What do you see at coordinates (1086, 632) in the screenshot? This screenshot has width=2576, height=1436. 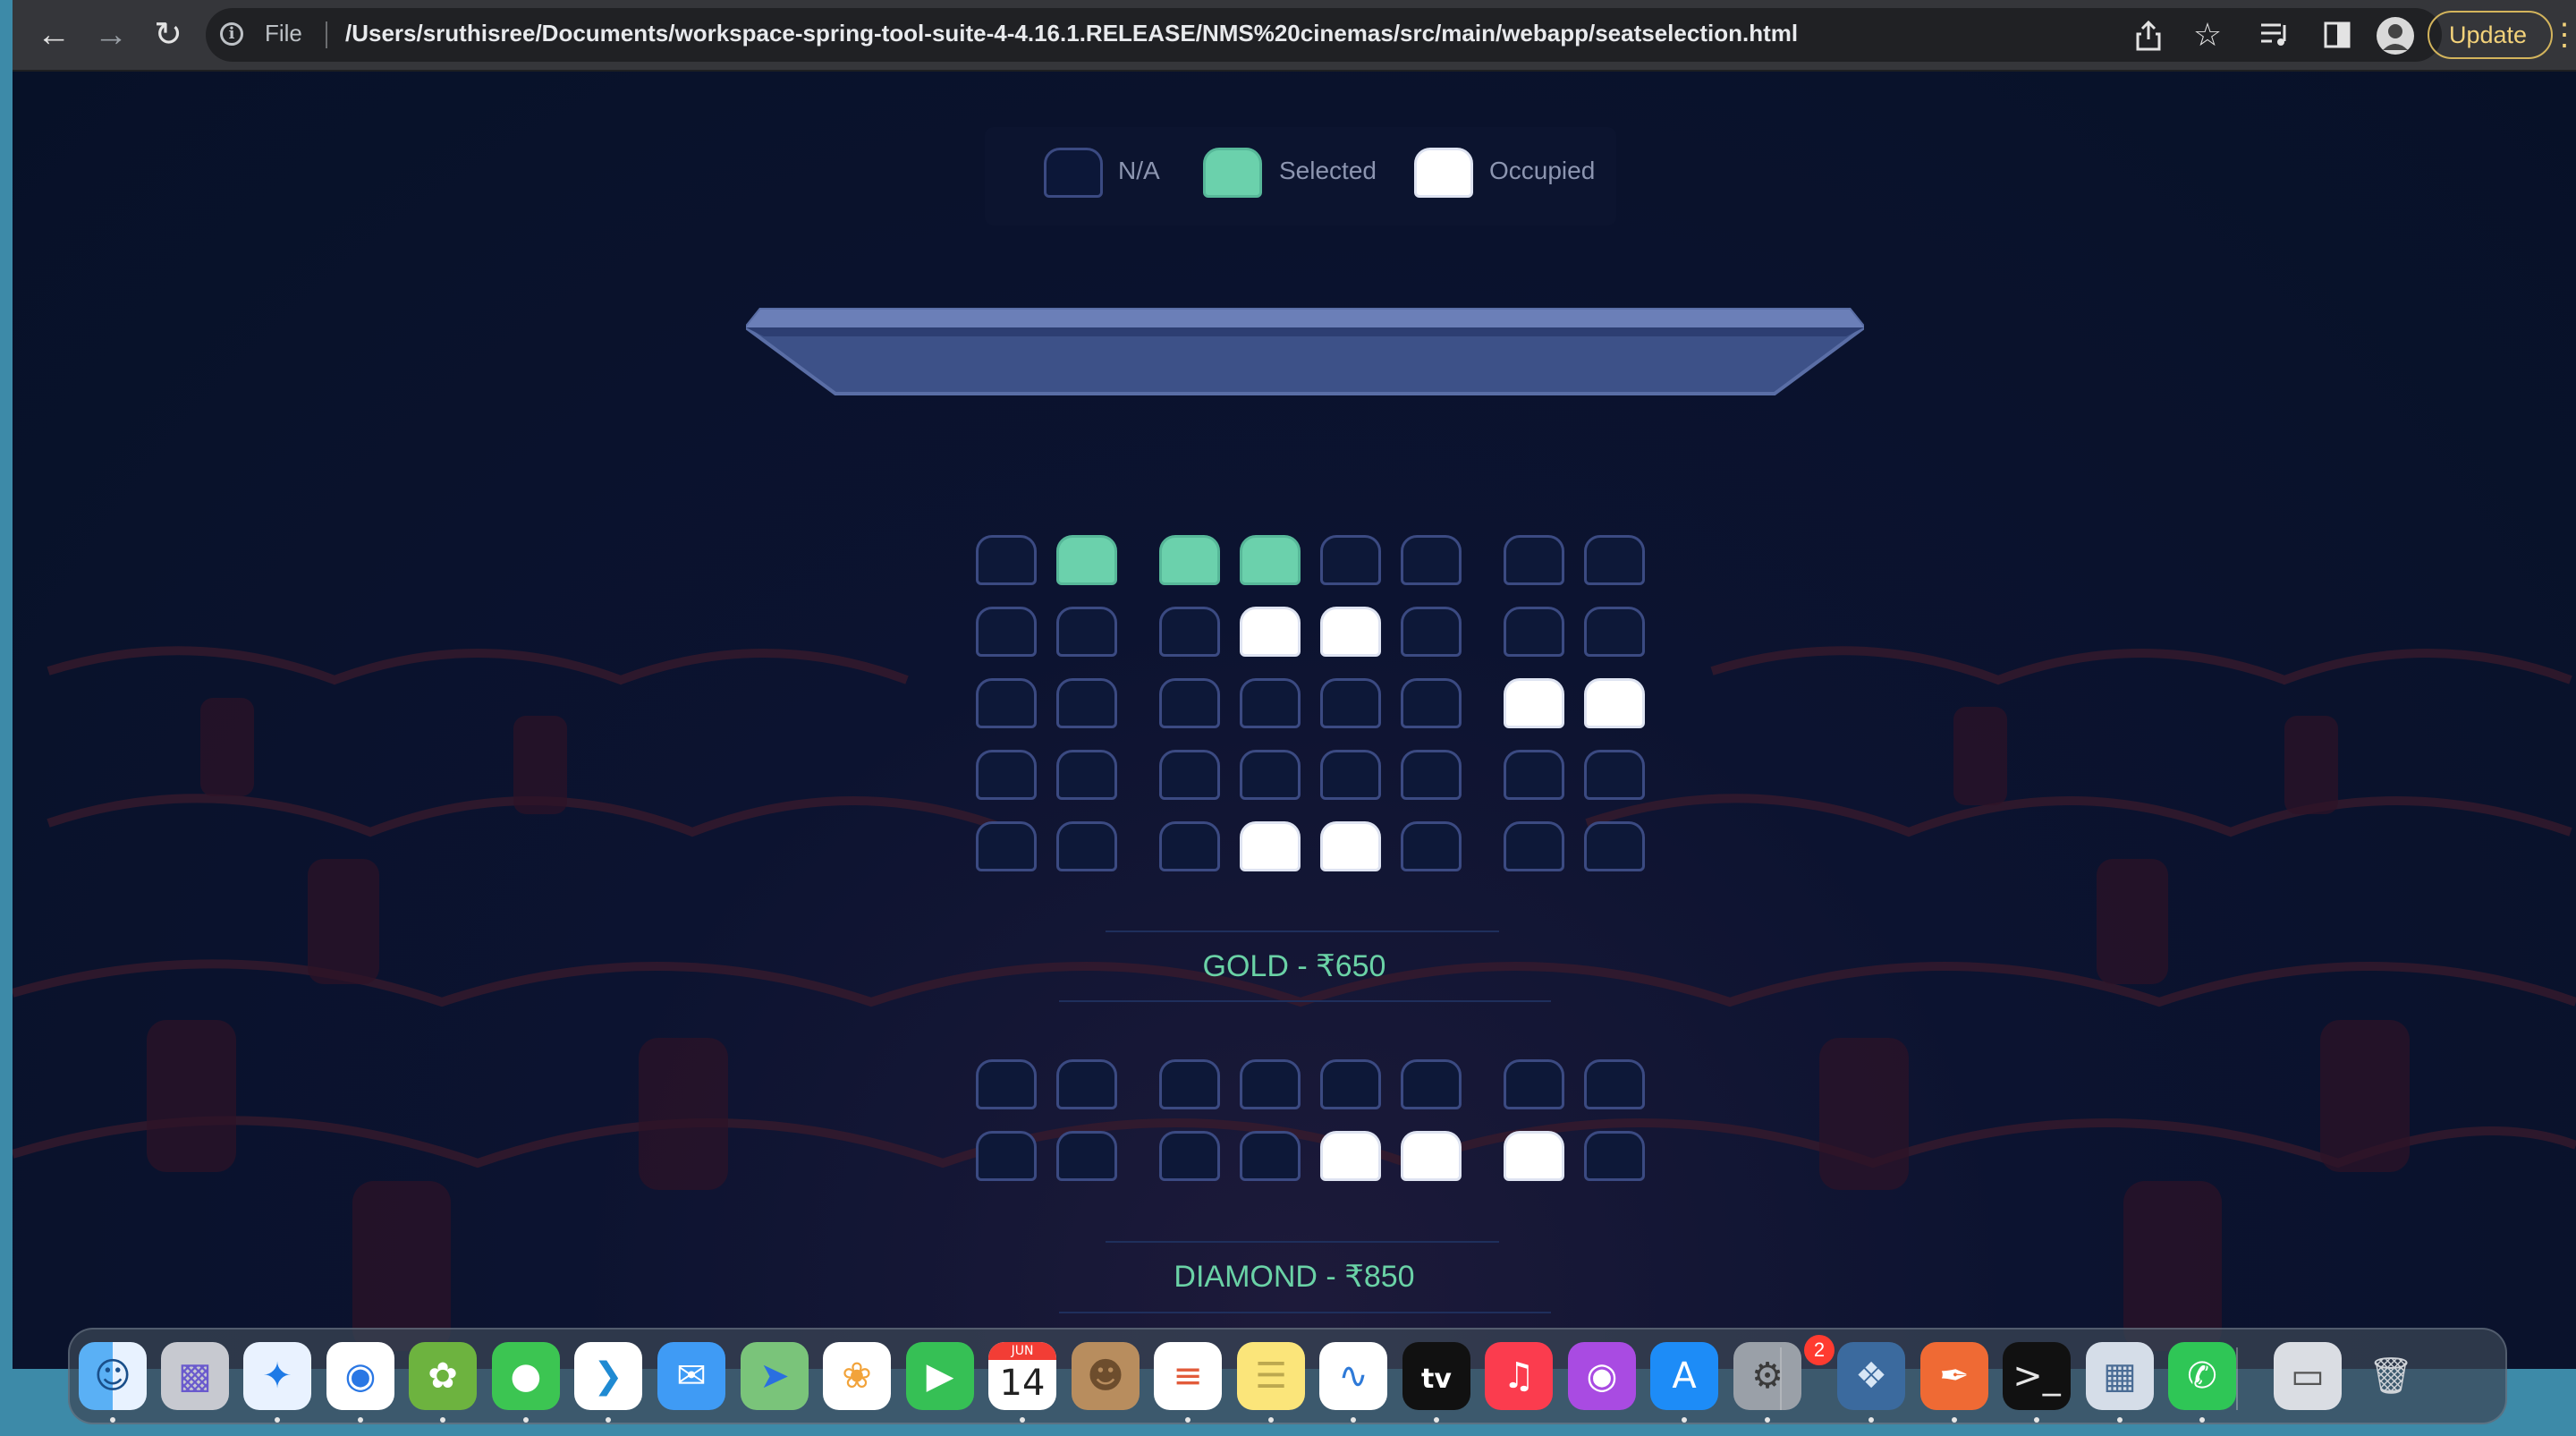 I see `gold-seat-r2-c2` at bounding box center [1086, 632].